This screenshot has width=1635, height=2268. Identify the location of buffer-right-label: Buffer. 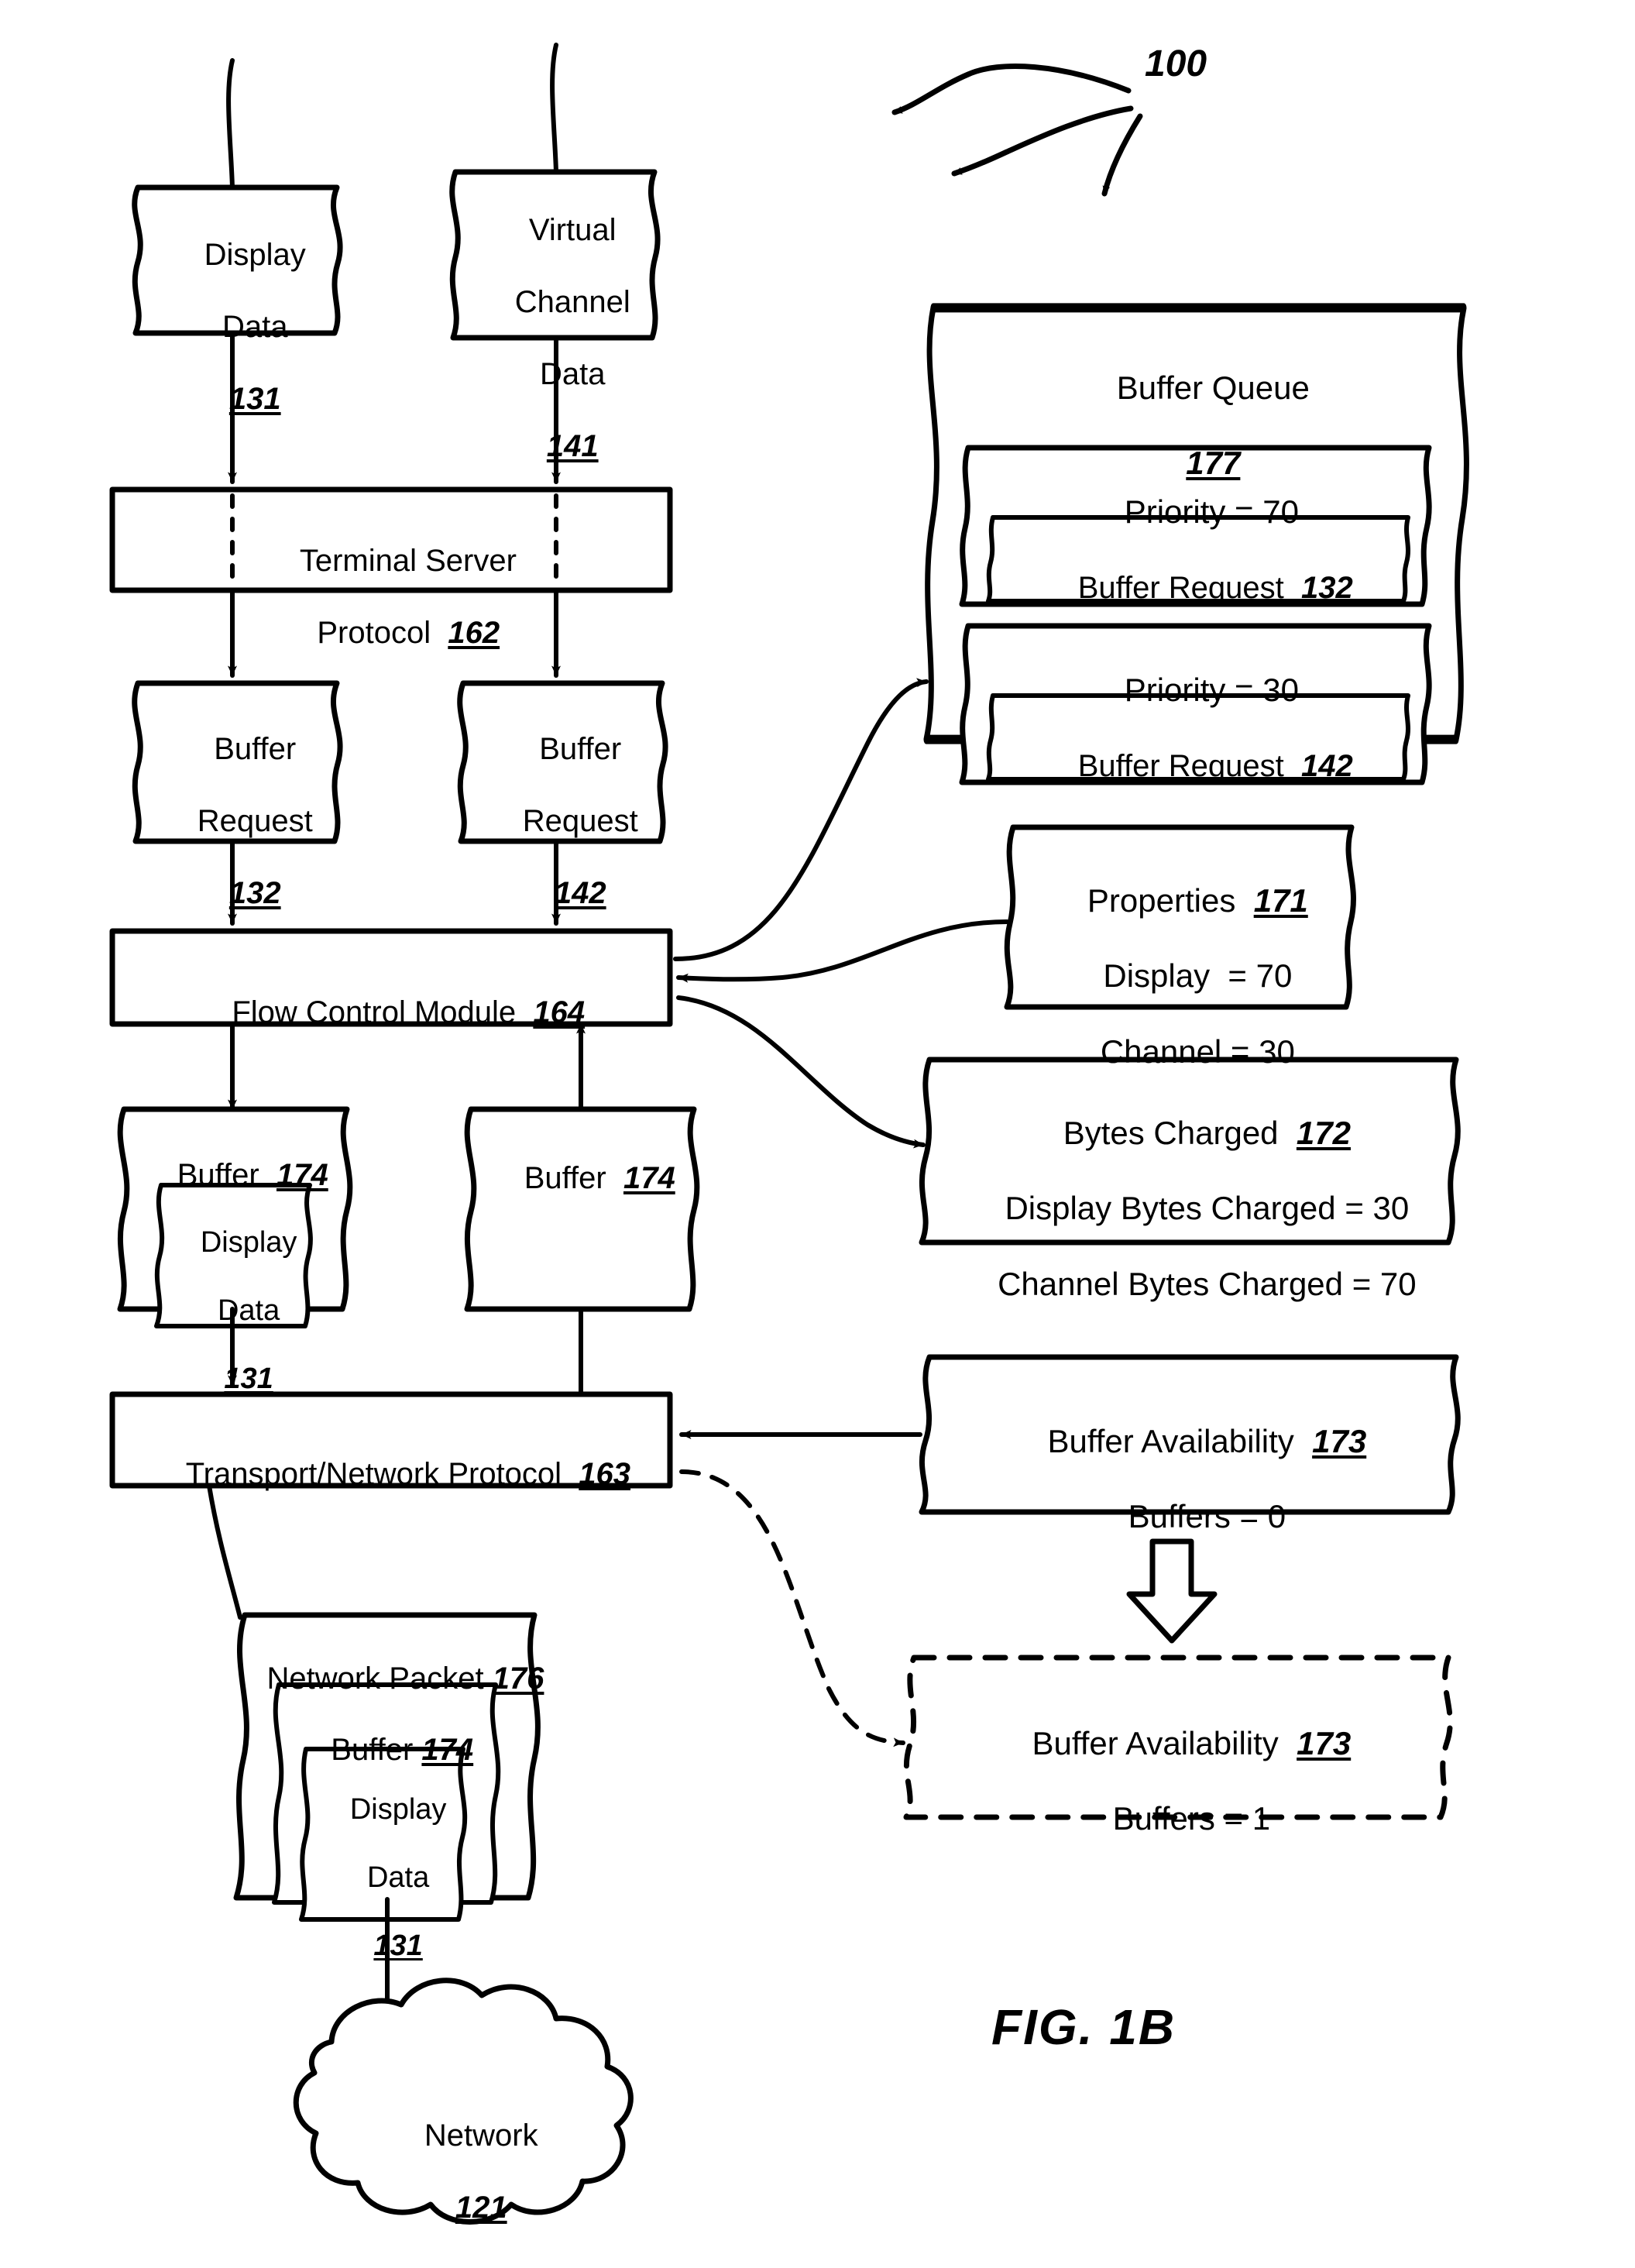
(573, 1178).